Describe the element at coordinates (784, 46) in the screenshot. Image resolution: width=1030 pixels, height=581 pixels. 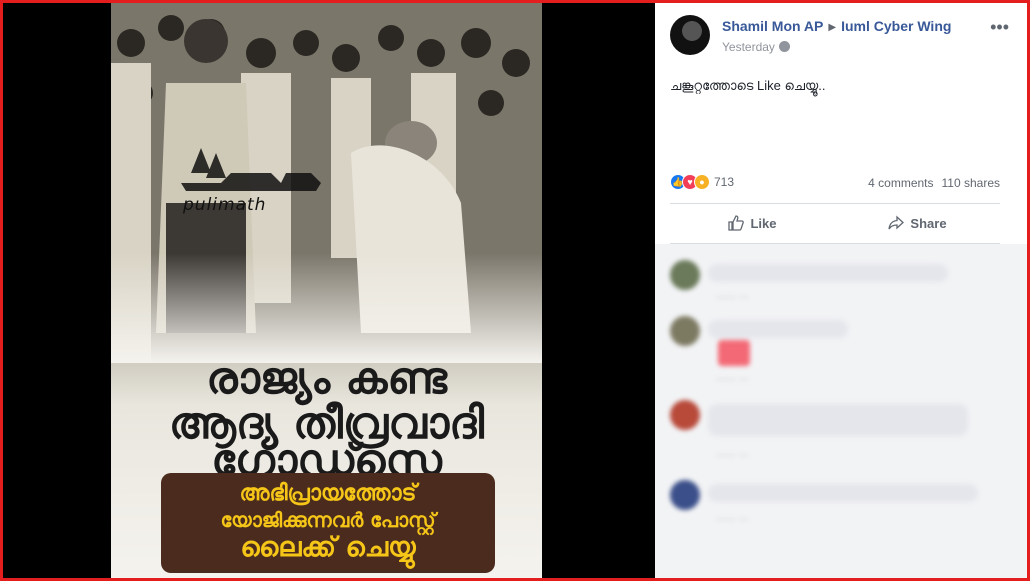
I see `globe-icon` at that location.